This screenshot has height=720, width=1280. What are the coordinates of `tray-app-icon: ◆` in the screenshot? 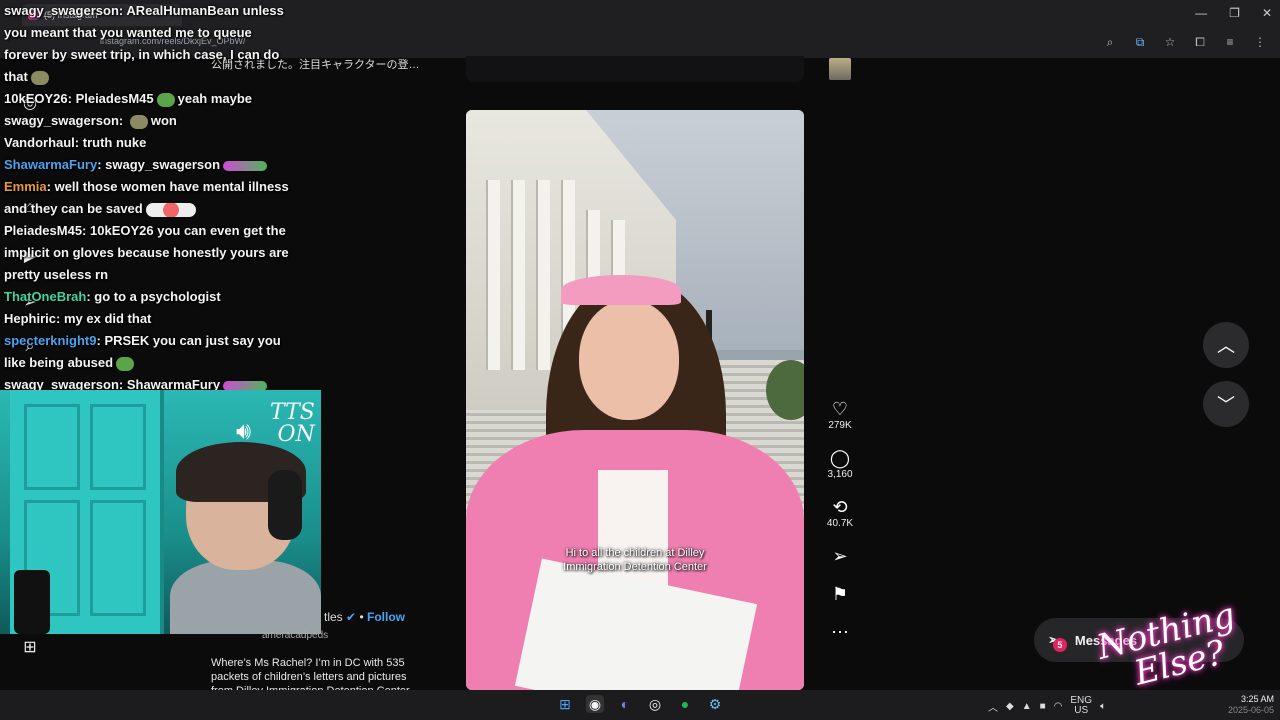 It's located at (1010, 706).